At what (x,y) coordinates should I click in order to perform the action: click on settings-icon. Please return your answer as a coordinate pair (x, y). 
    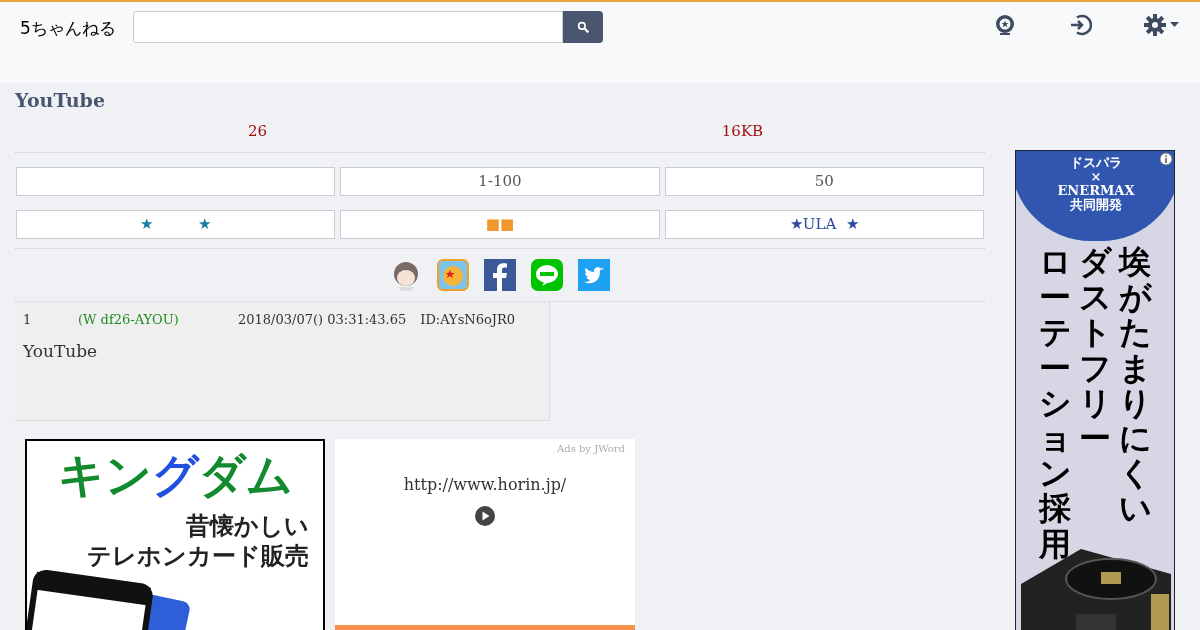
    Looking at the image, I should click on (1162, 25).